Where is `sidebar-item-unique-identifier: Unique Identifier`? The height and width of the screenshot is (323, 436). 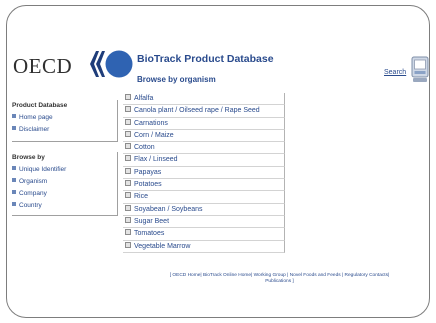 sidebar-item-unique-identifier: Unique Identifier is located at coordinates (64, 170).